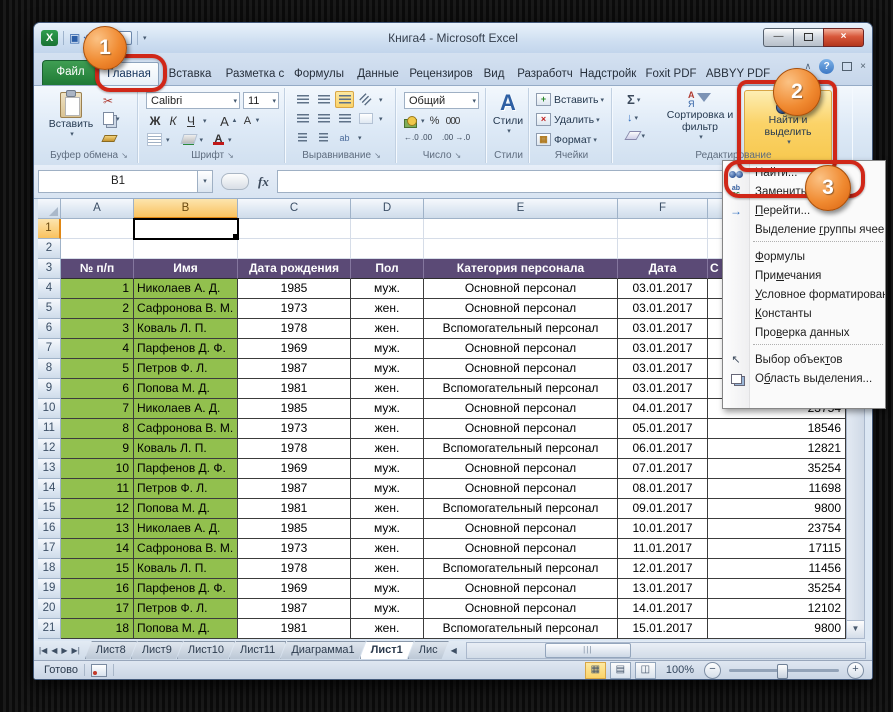 This screenshot has width=893, height=712. Describe the element at coordinates (663, 329) in the screenshot. I see `cell-F6: 03.01.2017` at that location.